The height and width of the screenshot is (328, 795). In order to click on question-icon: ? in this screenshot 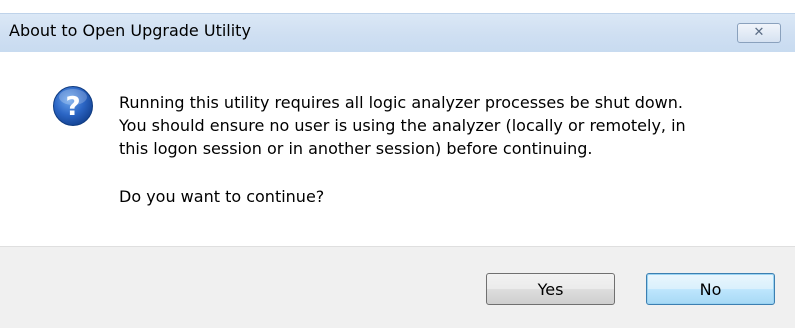, I will do `click(73, 106)`.